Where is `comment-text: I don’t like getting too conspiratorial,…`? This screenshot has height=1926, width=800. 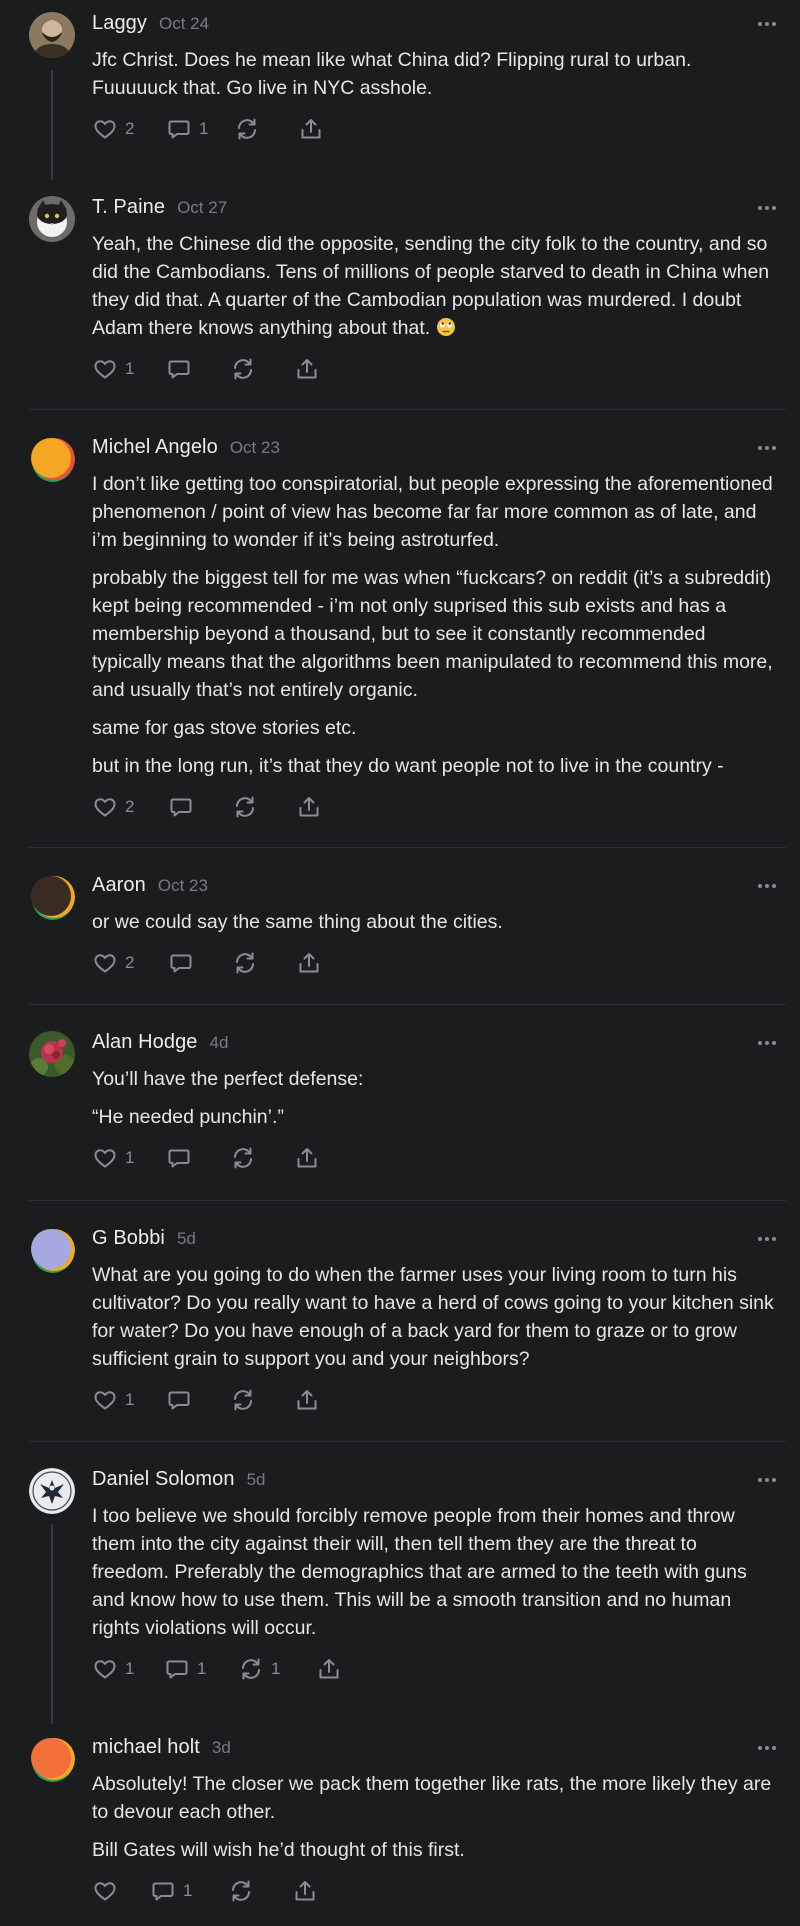
comment-text: I don’t like getting too conspiratorial,… is located at coordinates (432, 512).